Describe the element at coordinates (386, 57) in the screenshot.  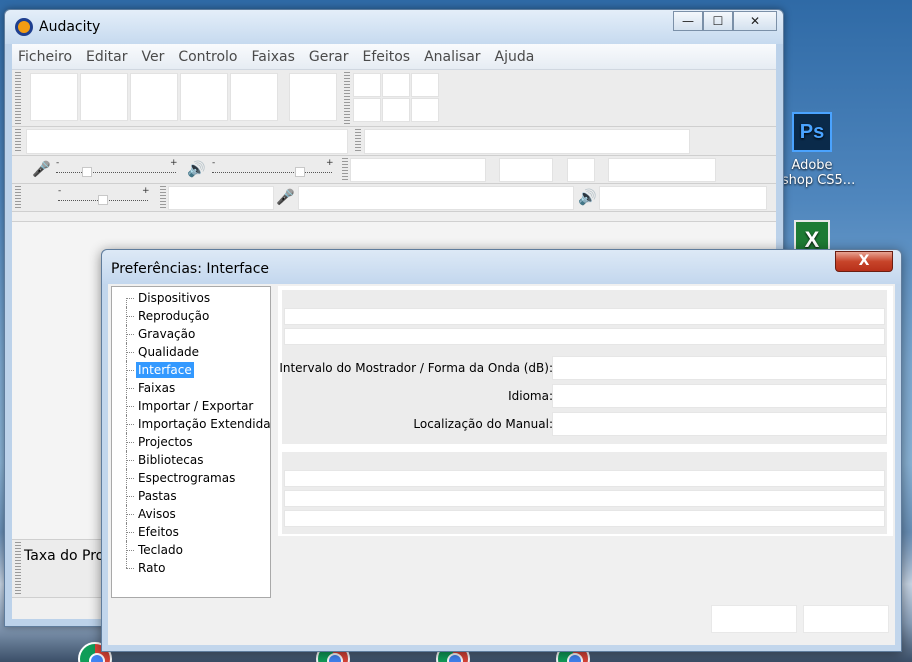
I see `menu-efeitos: Efeitos` at that location.